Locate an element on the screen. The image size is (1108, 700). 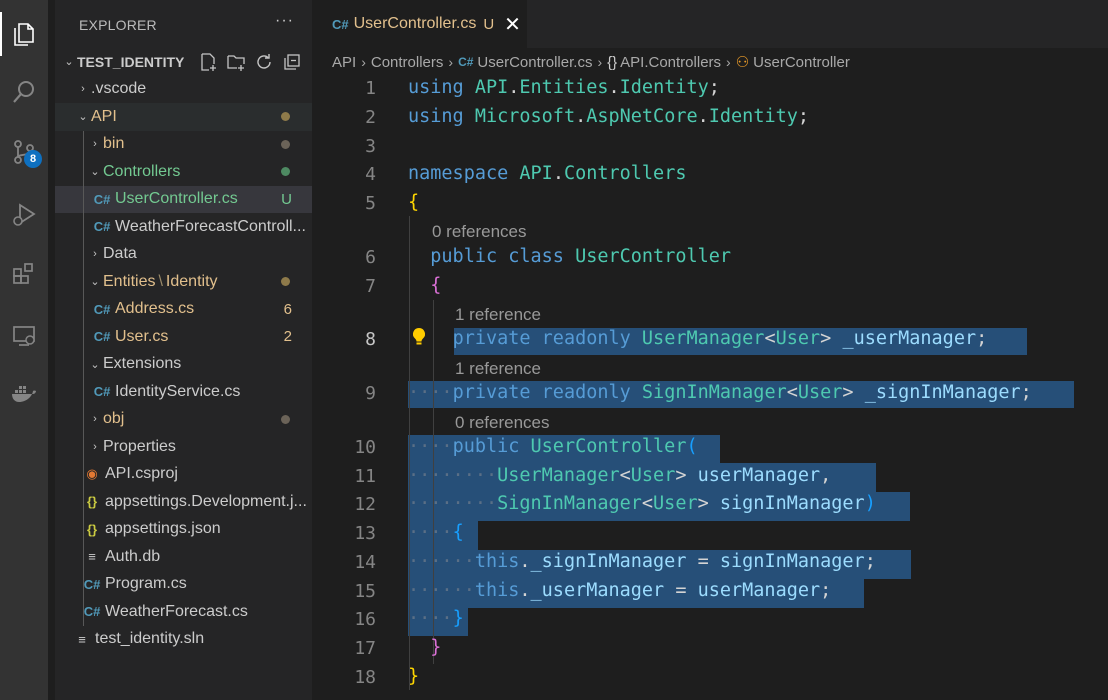
remote-explorer-icon is located at coordinates (24, 336).